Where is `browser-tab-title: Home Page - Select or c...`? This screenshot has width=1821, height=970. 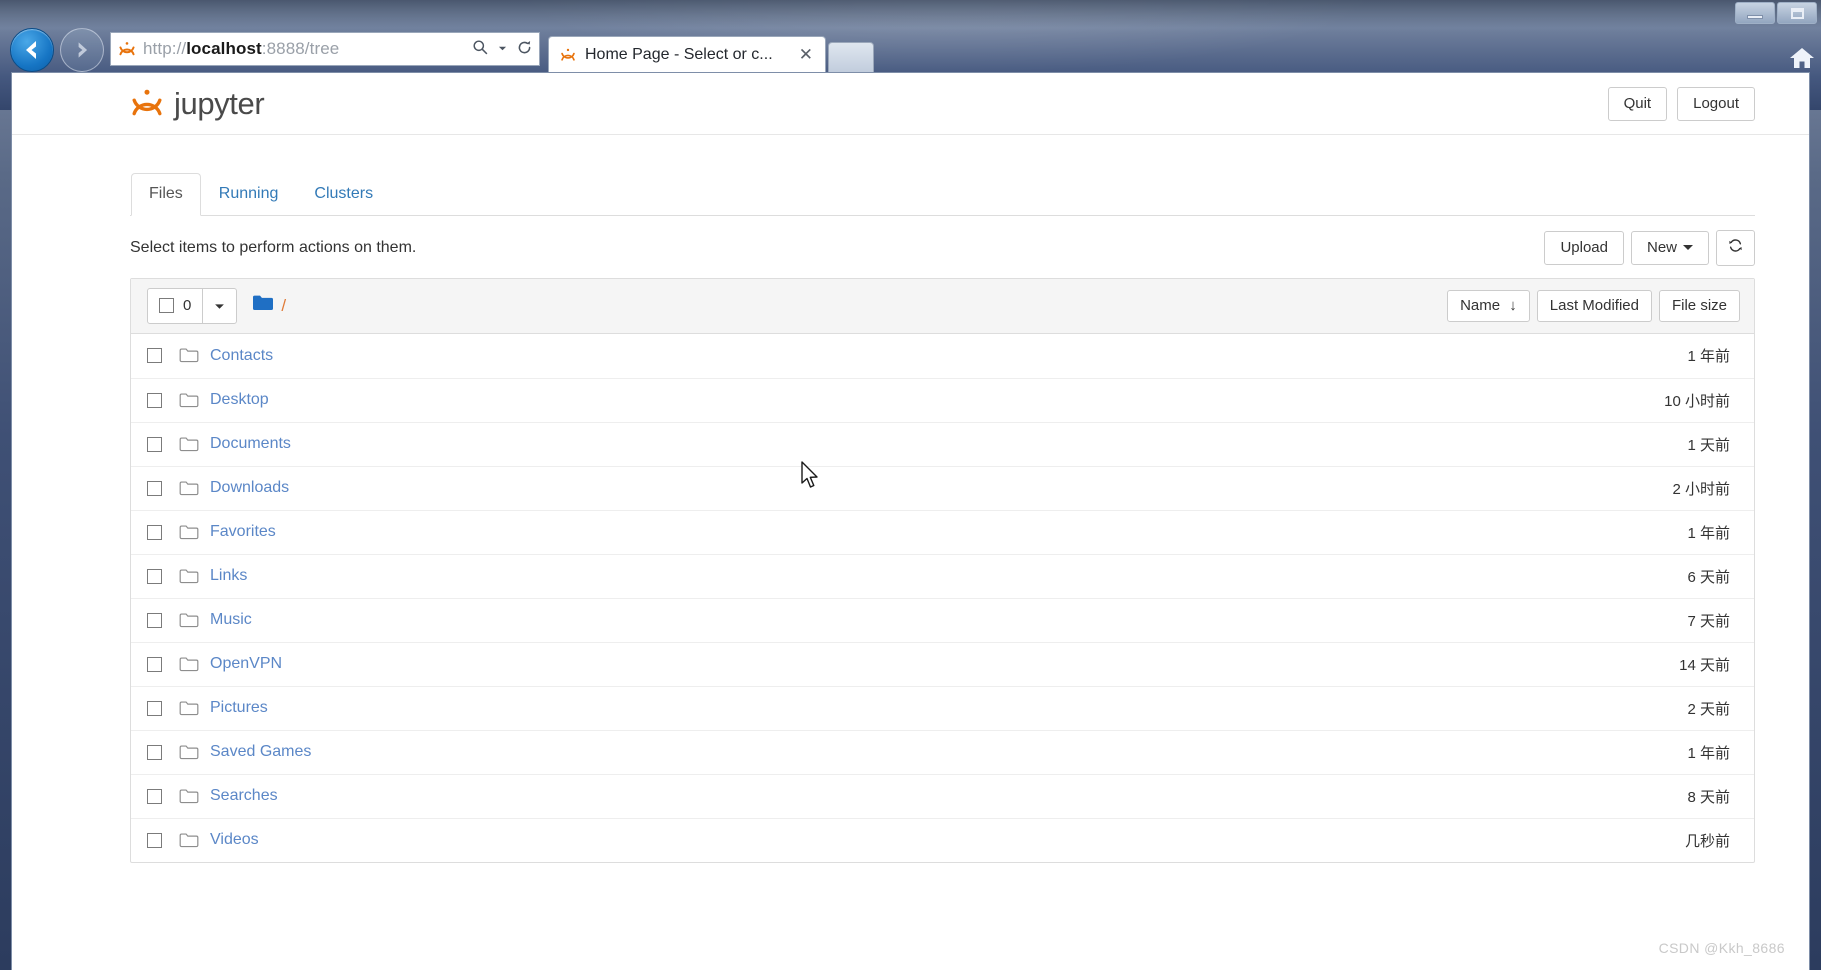
browser-tab-title: Home Page - Select or c... is located at coordinates (679, 54).